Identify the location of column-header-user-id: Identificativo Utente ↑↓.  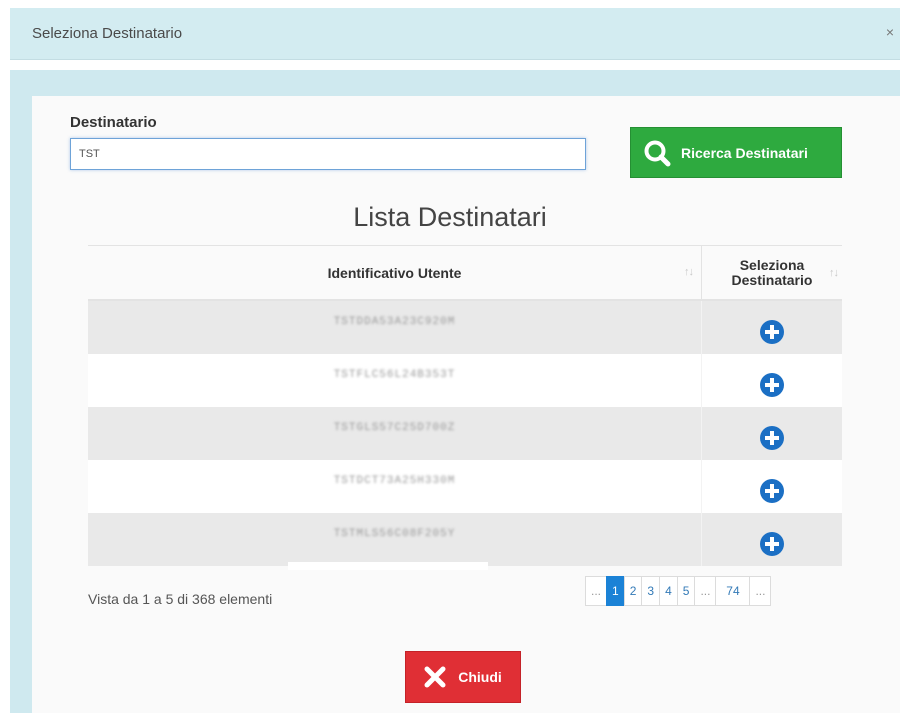
(395, 272).